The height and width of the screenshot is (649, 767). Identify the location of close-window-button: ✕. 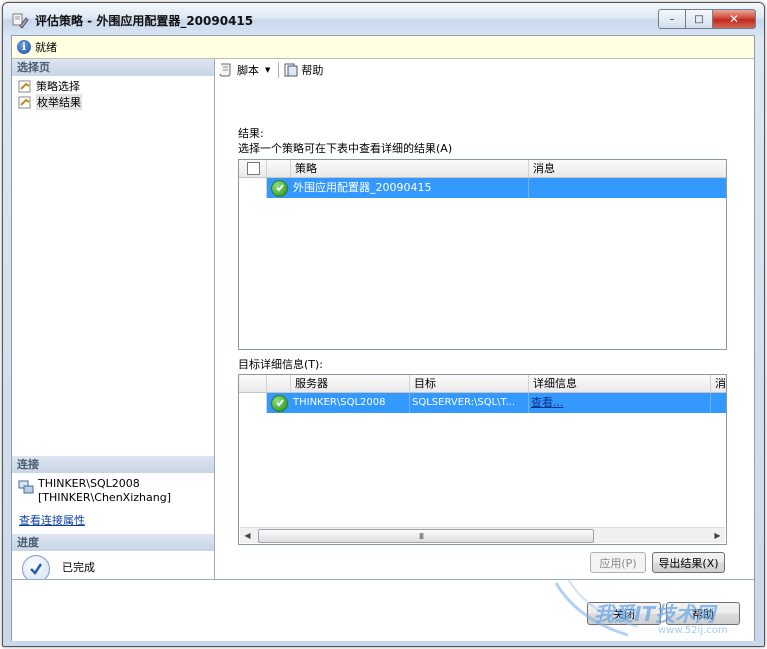
(734, 19).